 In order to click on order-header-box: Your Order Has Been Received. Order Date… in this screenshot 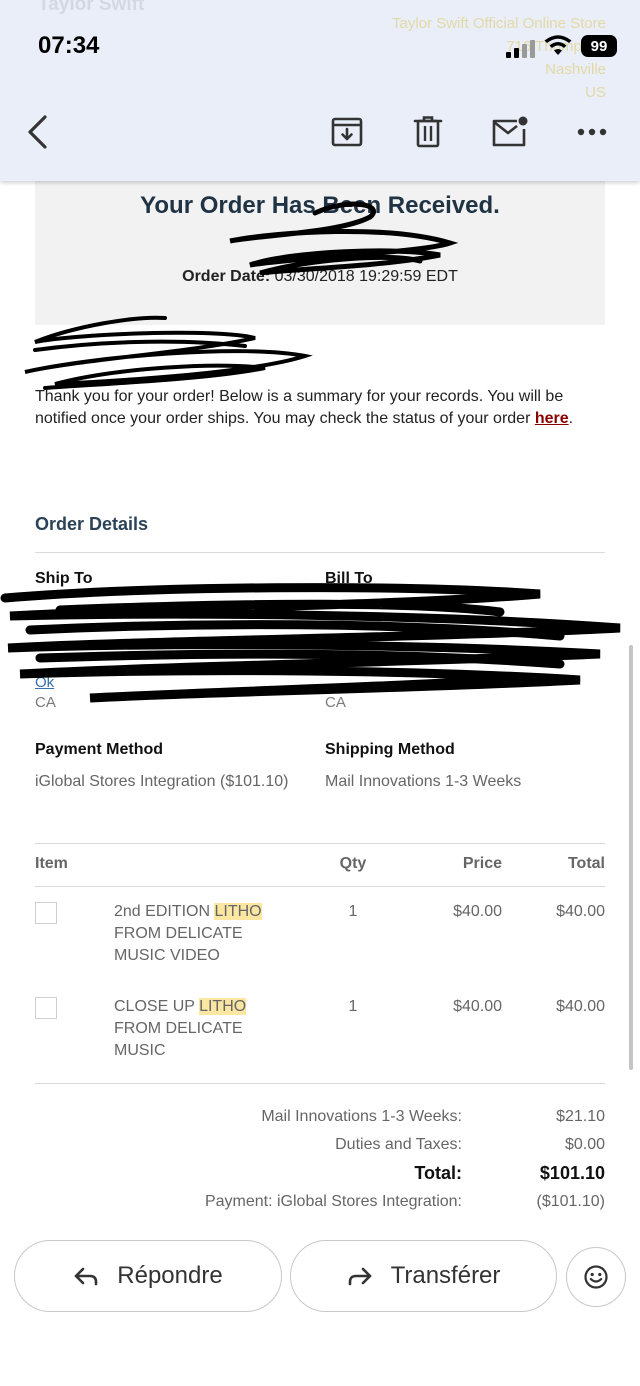, I will do `click(320, 250)`.